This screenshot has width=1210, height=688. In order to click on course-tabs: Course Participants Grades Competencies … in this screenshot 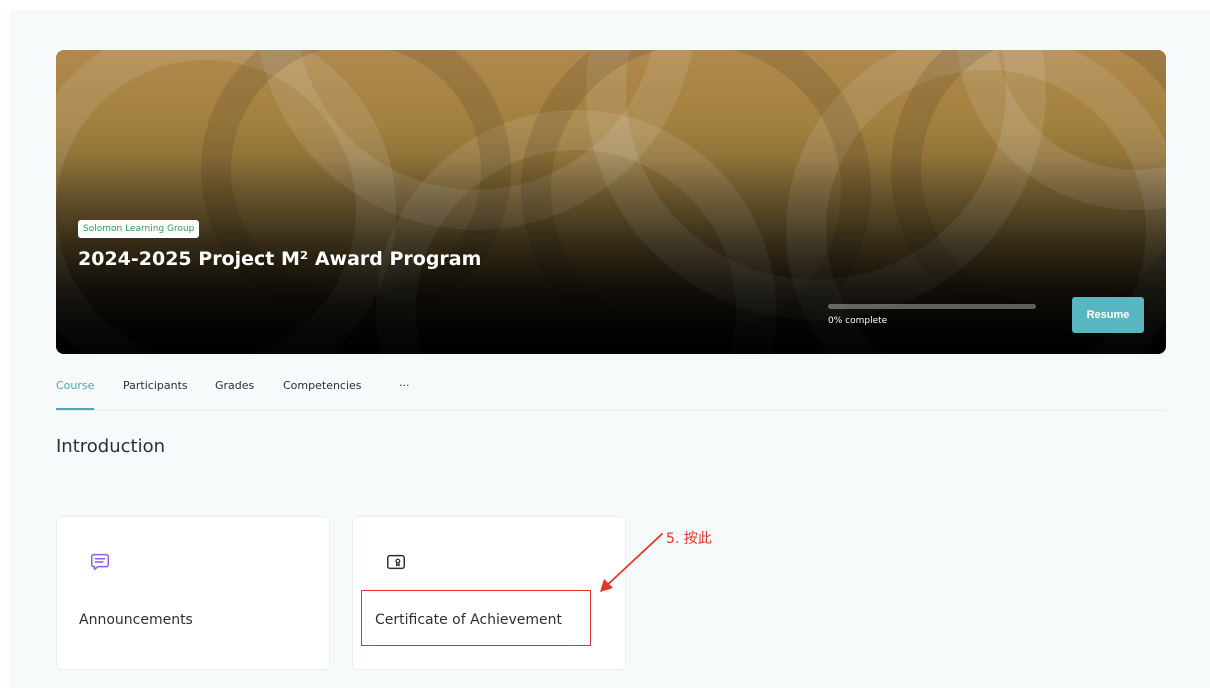, I will do `click(611, 390)`.